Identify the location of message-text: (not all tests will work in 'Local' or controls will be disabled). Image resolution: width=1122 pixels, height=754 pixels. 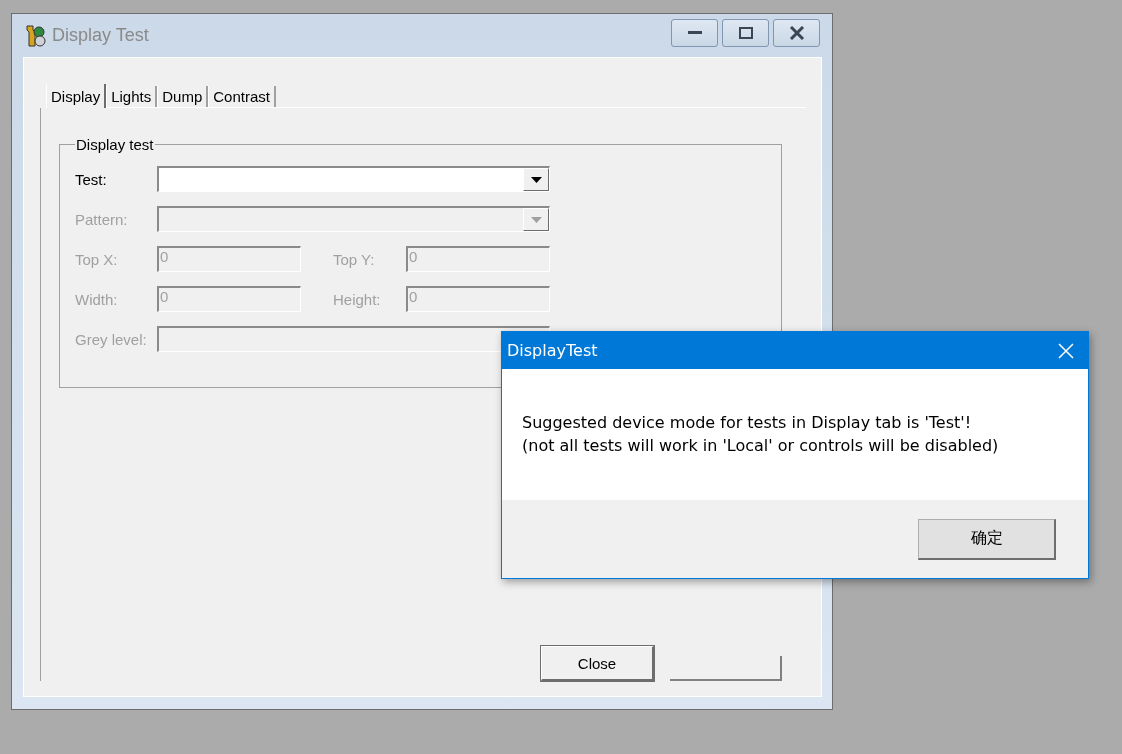
(761, 446).